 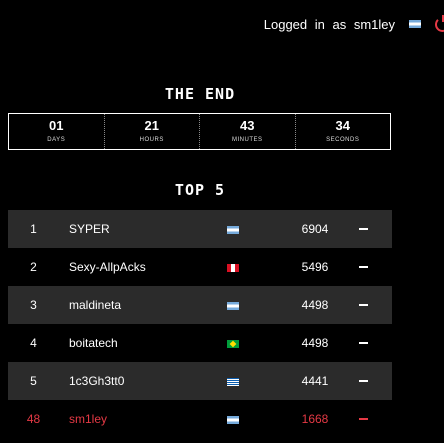 What do you see at coordinates (143, 305) in the screenshot?
I see `team-name: maldineta` at bounding box center [143, 305].